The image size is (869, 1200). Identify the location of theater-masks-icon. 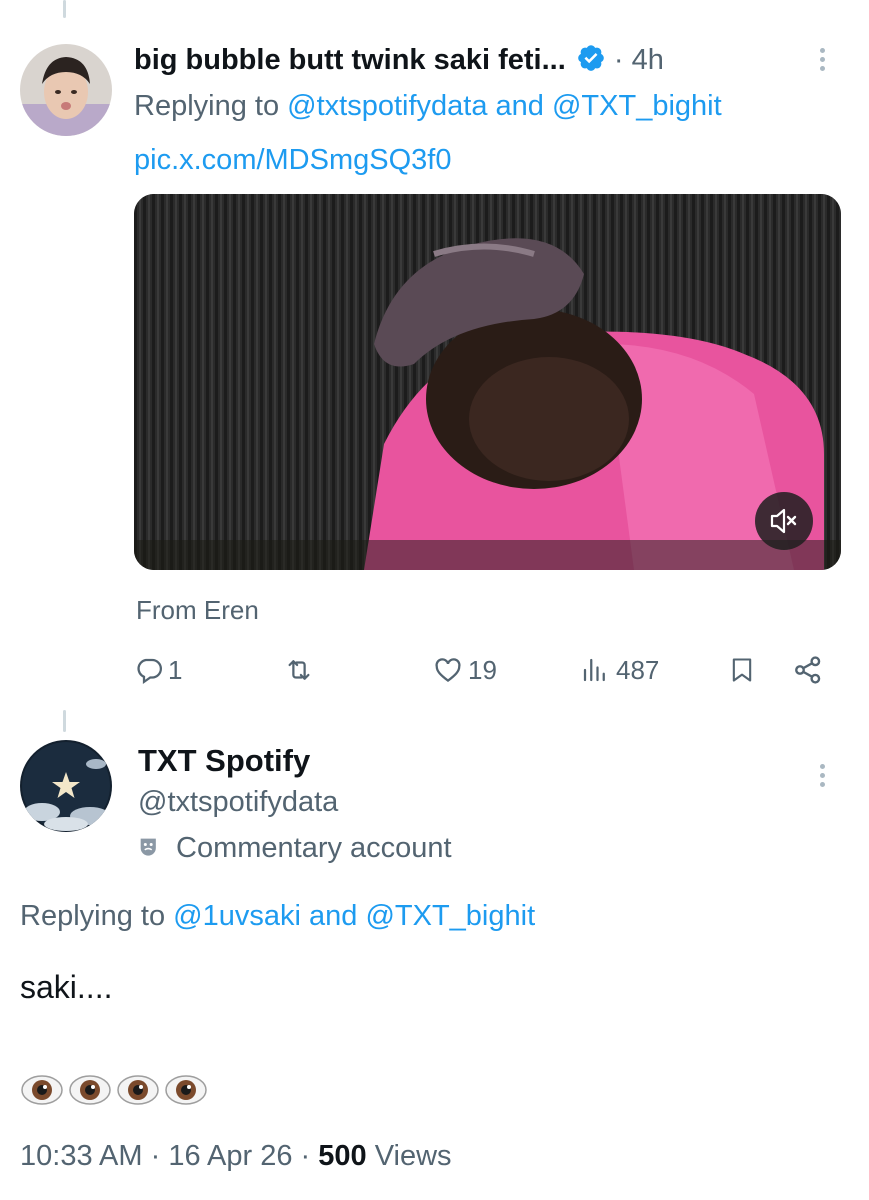
(148, 847).